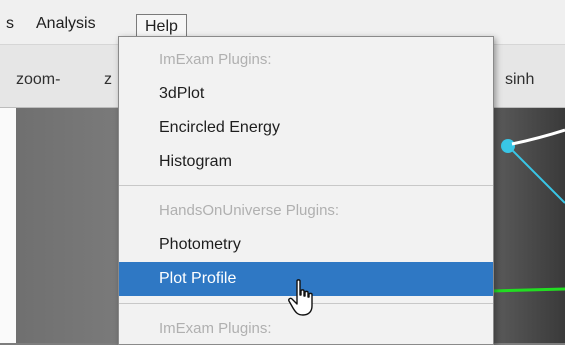 This screenshot has width=565, height=345. I want to click on menu-item-photometry: Photometry, so click(306, 245).